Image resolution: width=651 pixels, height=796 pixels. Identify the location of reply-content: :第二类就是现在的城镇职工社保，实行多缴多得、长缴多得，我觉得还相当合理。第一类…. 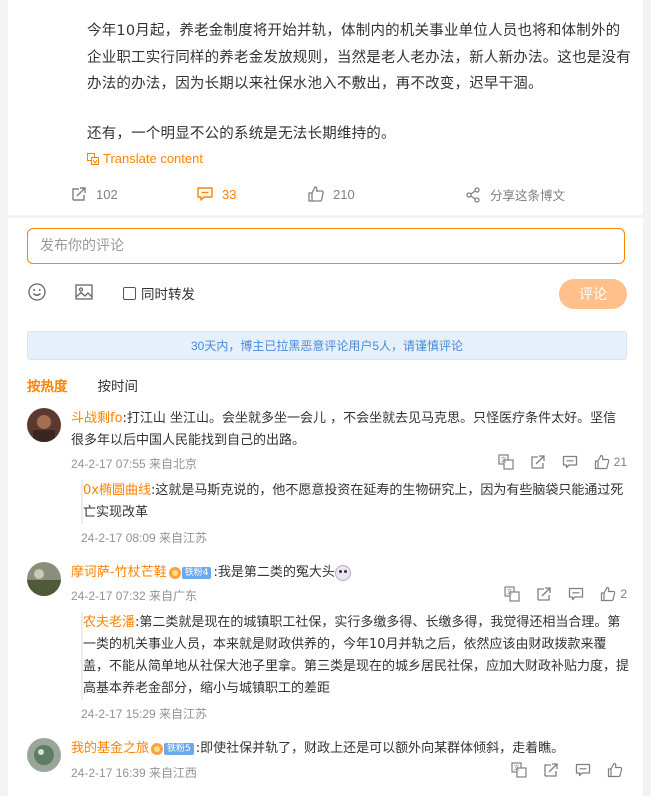
(356, 655).